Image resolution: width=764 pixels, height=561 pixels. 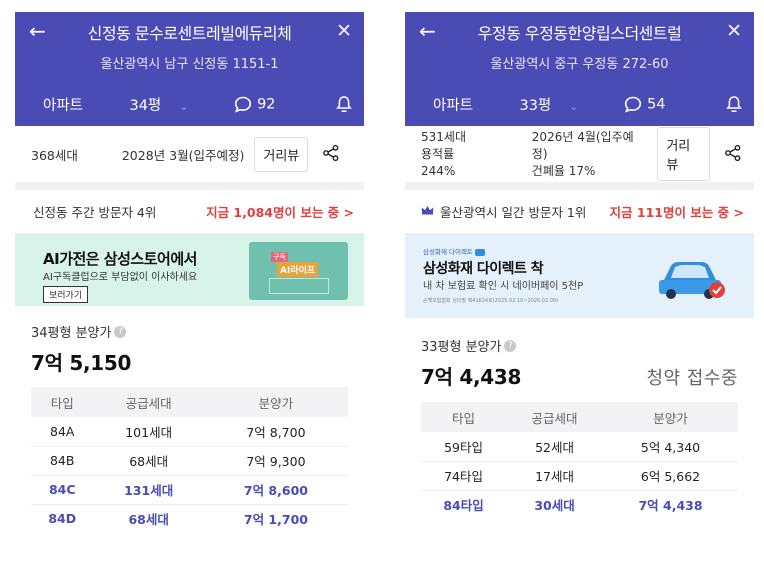 What do you see at coordinates (464, 447) in the screenshot?
I see `cell-type: 59타입` at bounding box center [464, 447].